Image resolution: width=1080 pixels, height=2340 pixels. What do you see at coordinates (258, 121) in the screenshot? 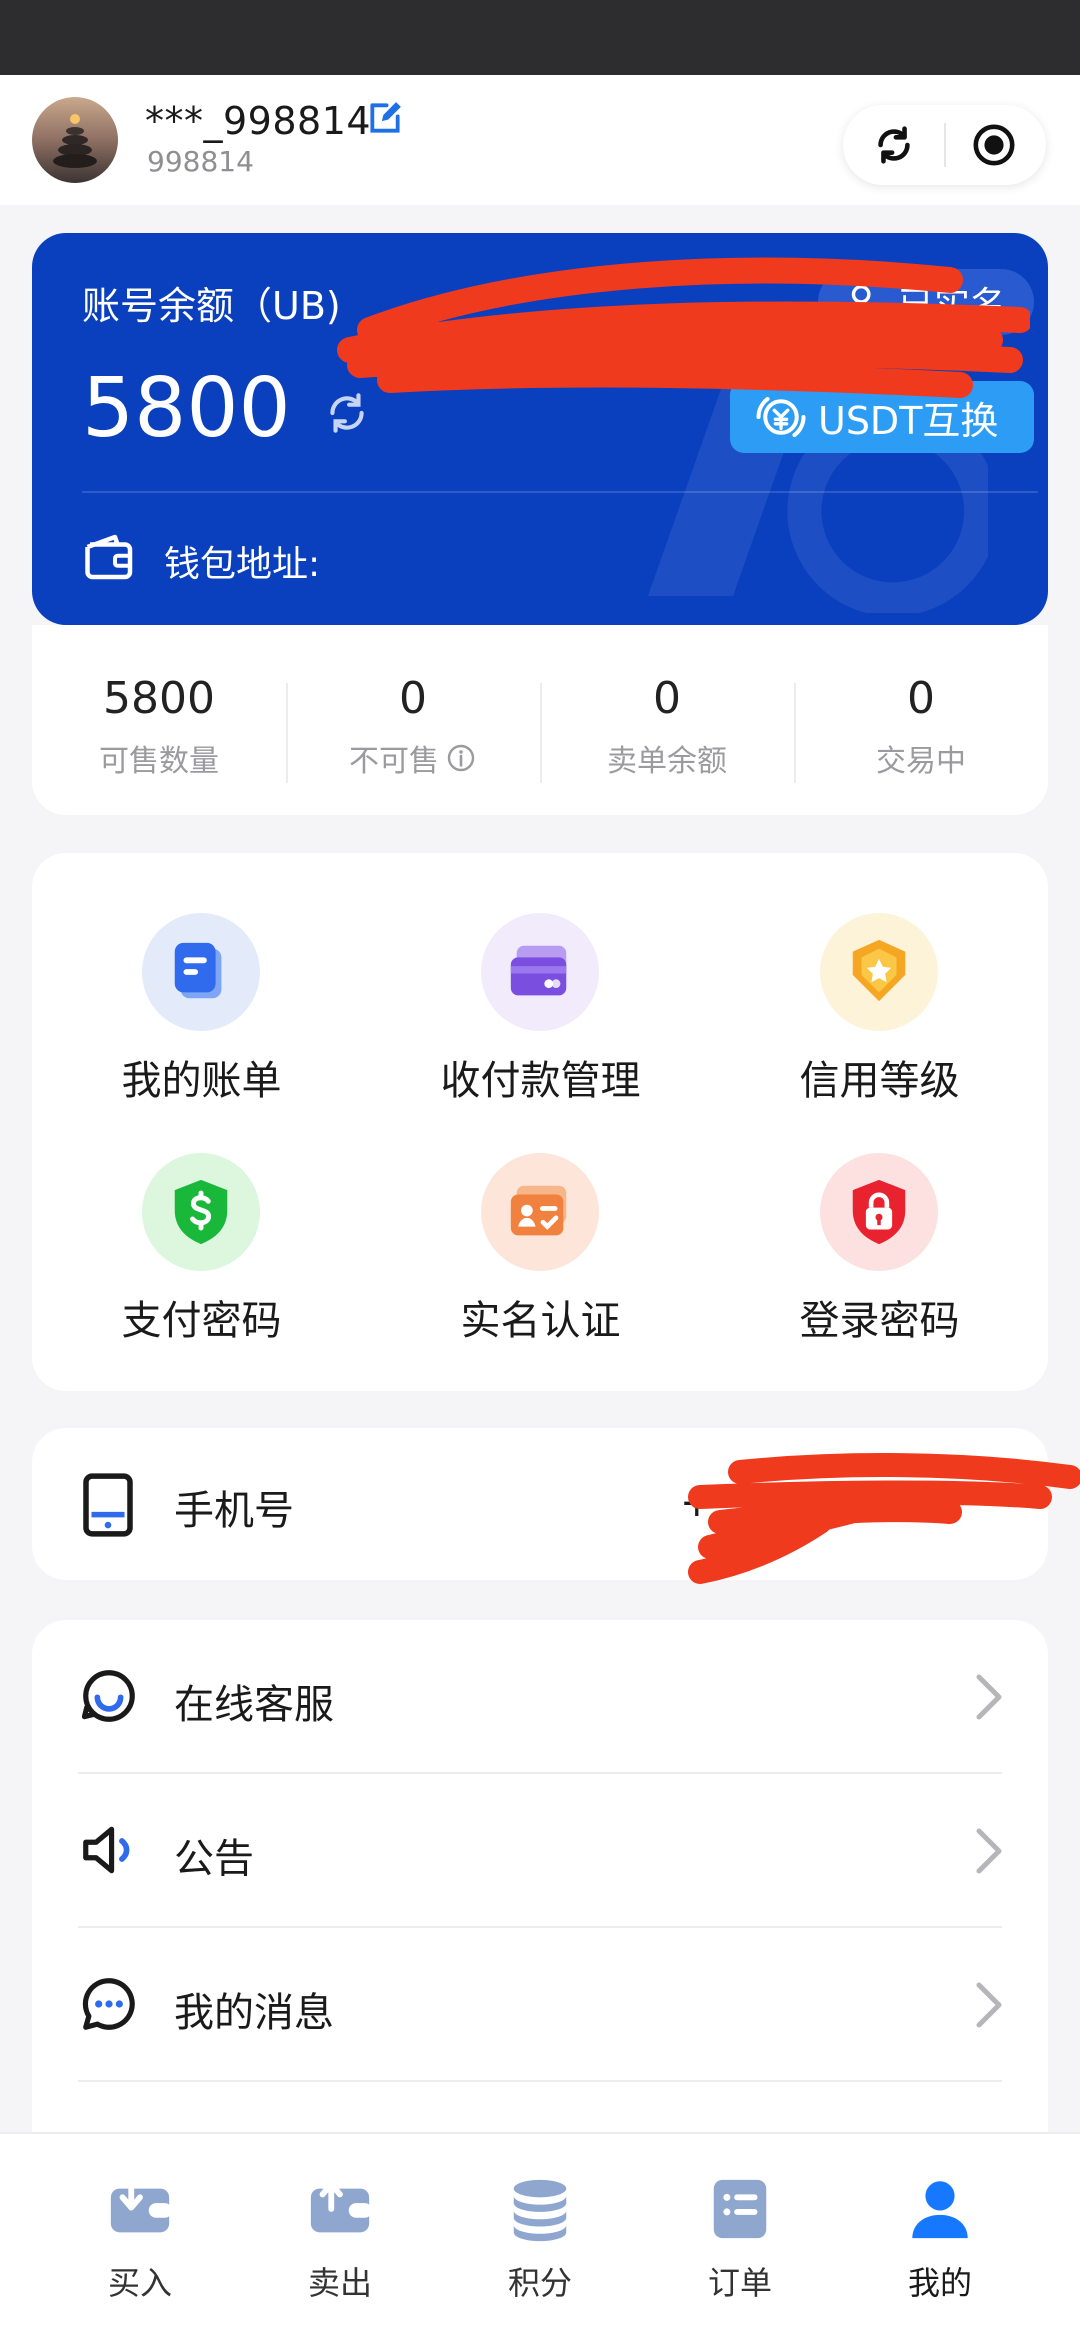
I see `username: ***_998814` at bounding box center [258, 121].